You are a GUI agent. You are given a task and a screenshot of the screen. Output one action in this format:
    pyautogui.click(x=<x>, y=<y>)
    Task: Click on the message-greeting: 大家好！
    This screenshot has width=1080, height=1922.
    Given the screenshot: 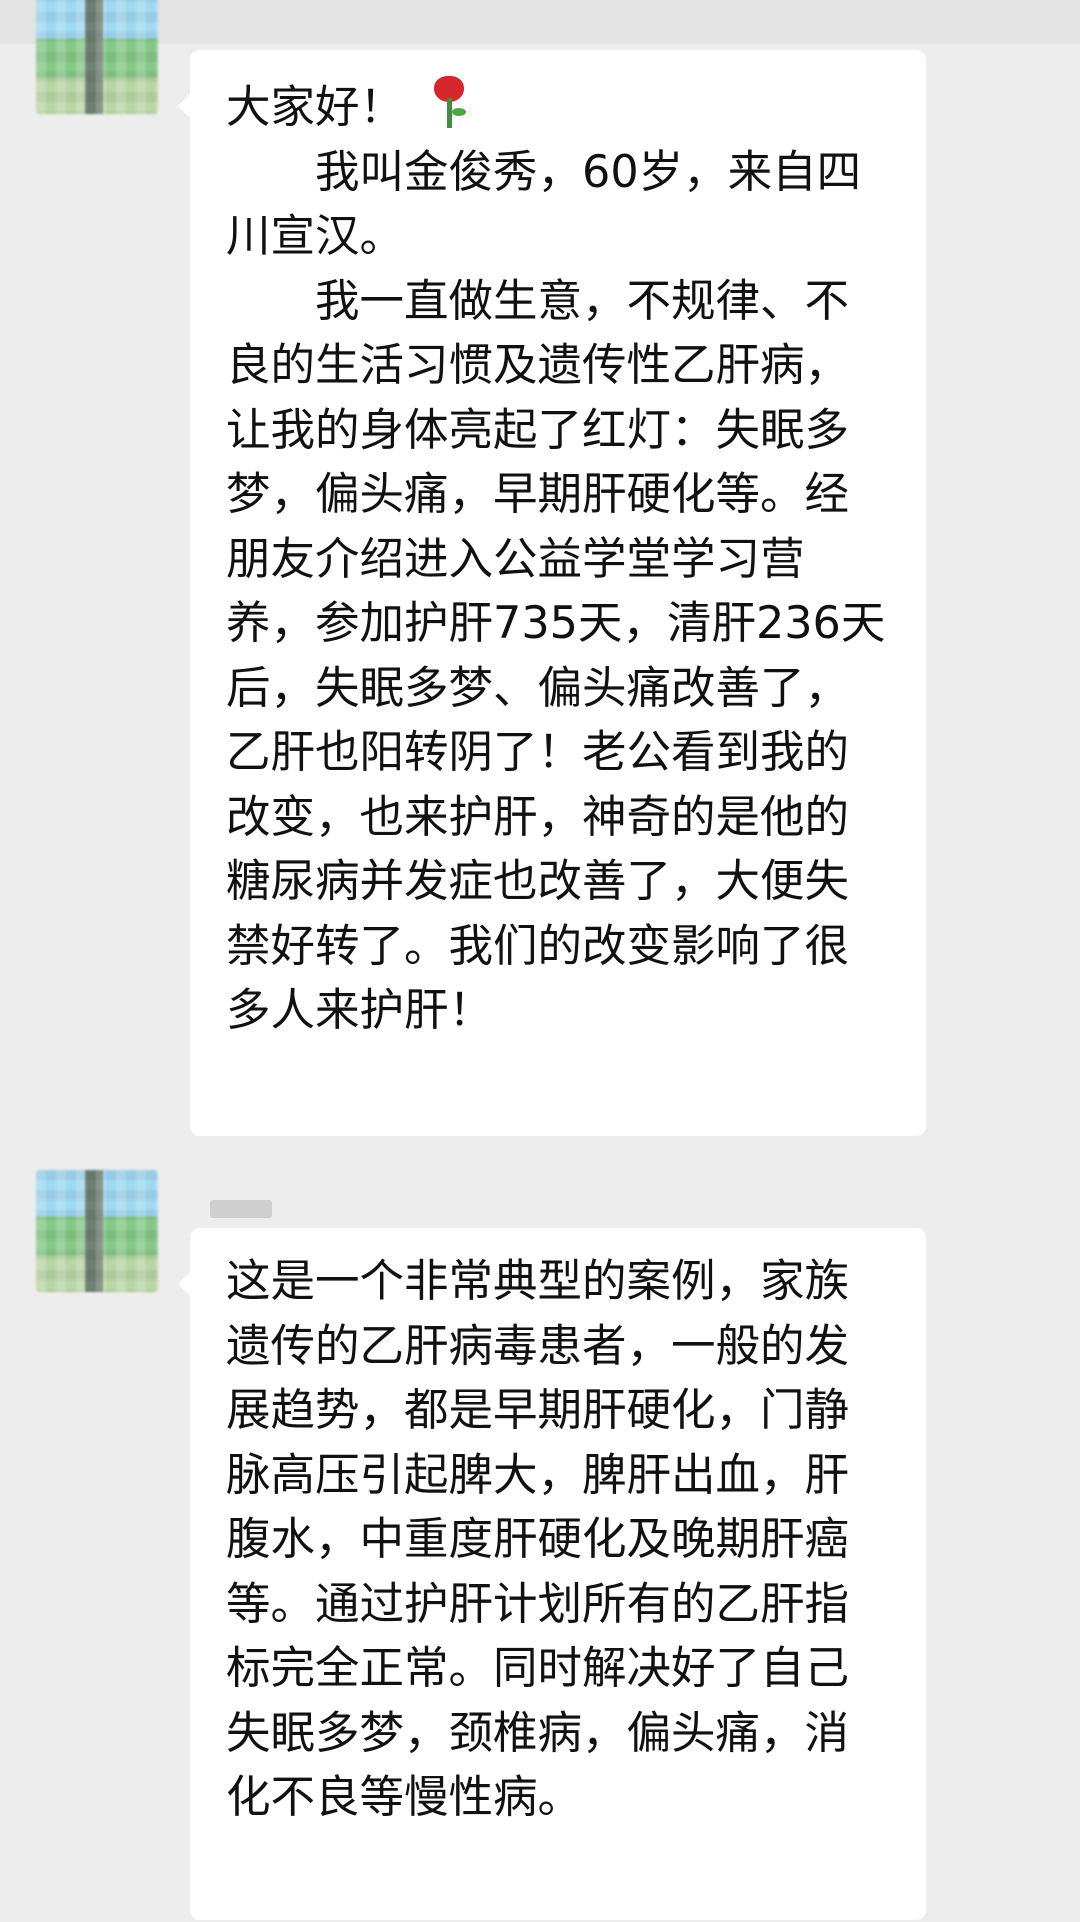 What is the action you would take?
    pyautogui.click(x=558, y=106)
    